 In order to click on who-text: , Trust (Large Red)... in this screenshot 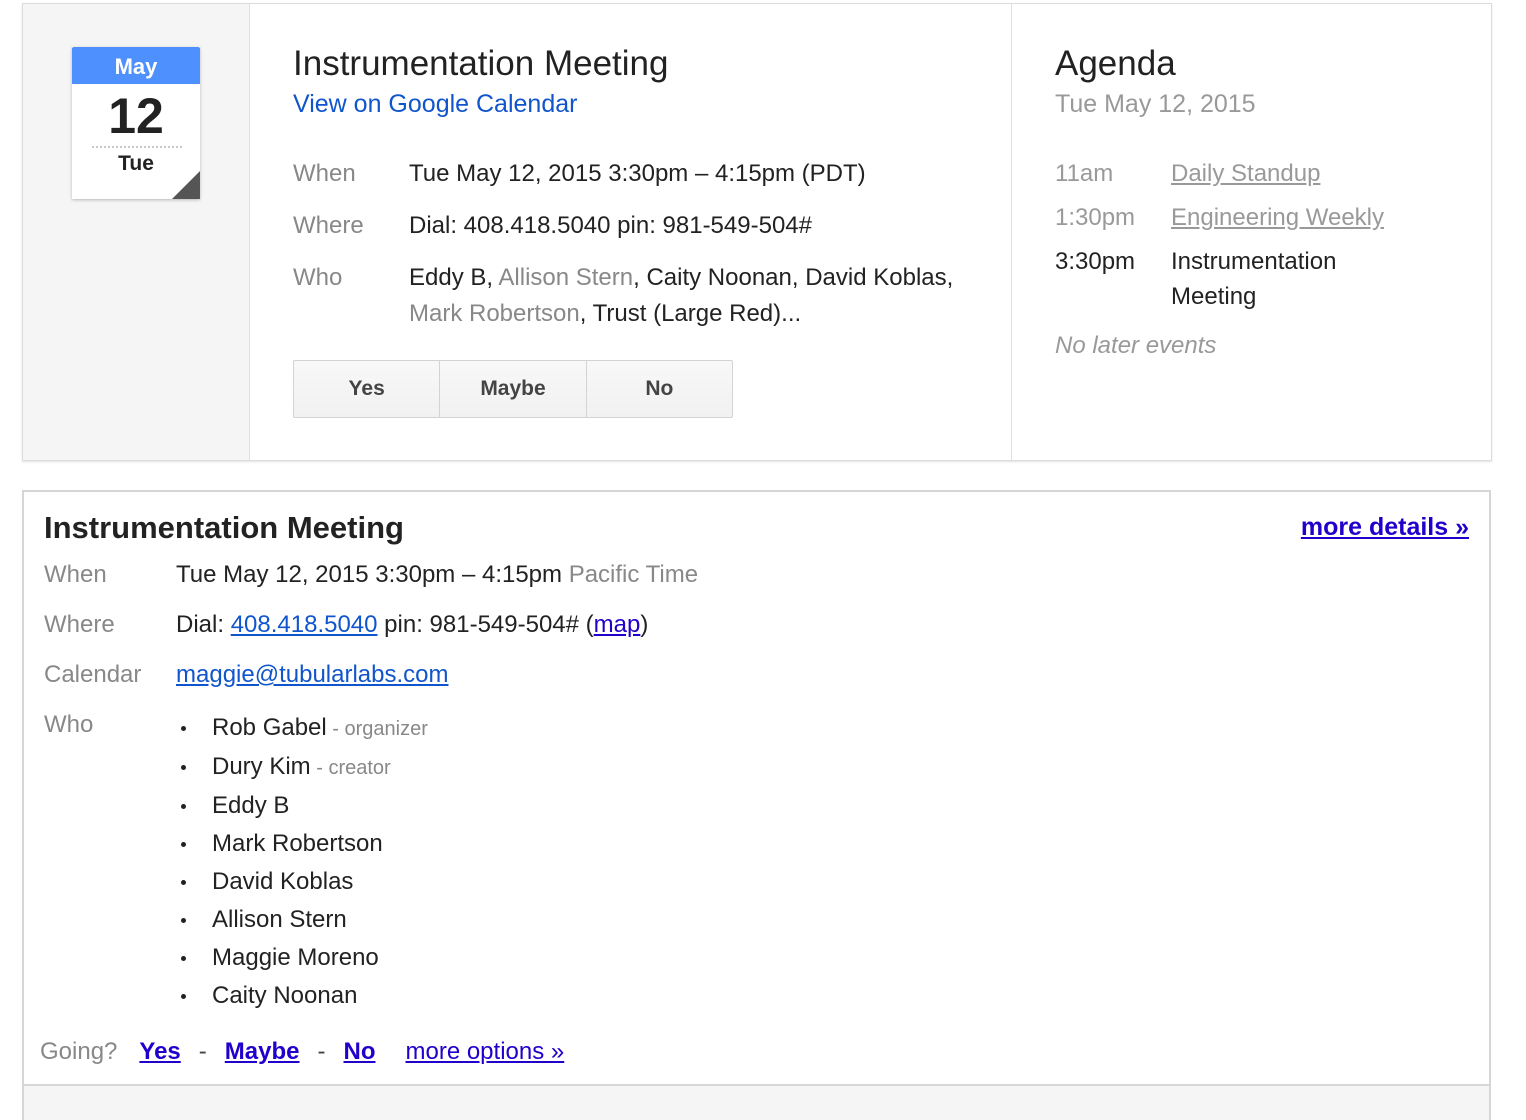, I will do `click(690, 313)`.